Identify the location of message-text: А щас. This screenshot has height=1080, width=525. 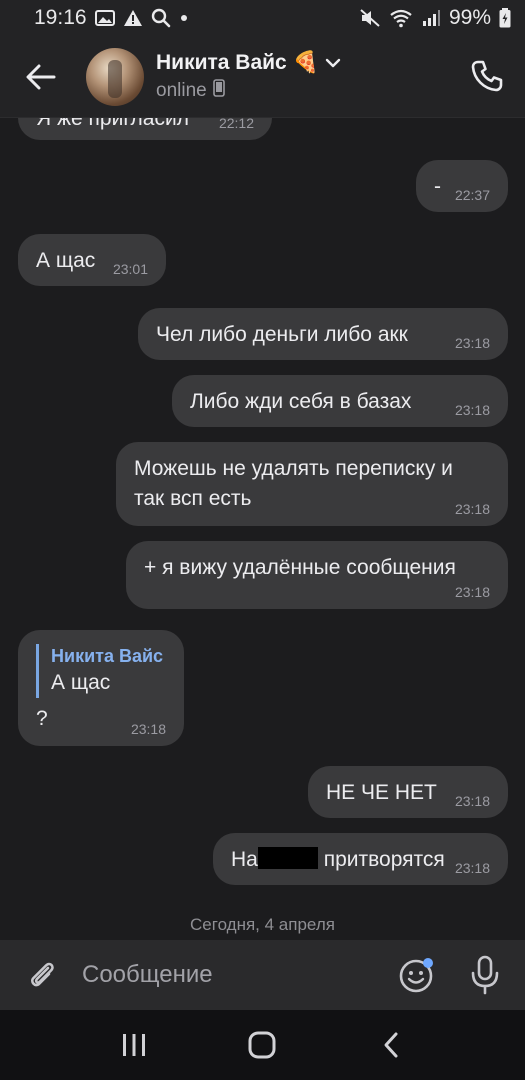
(66, 260).